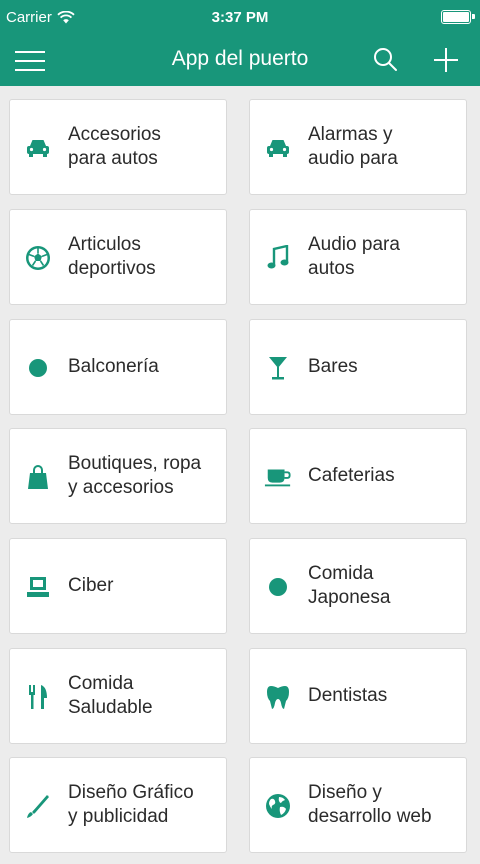 This screenshot has height=864, width=480. Describe the element at coordinates (278, 258) in the screenshot. I see `music-note-icon` at that location.